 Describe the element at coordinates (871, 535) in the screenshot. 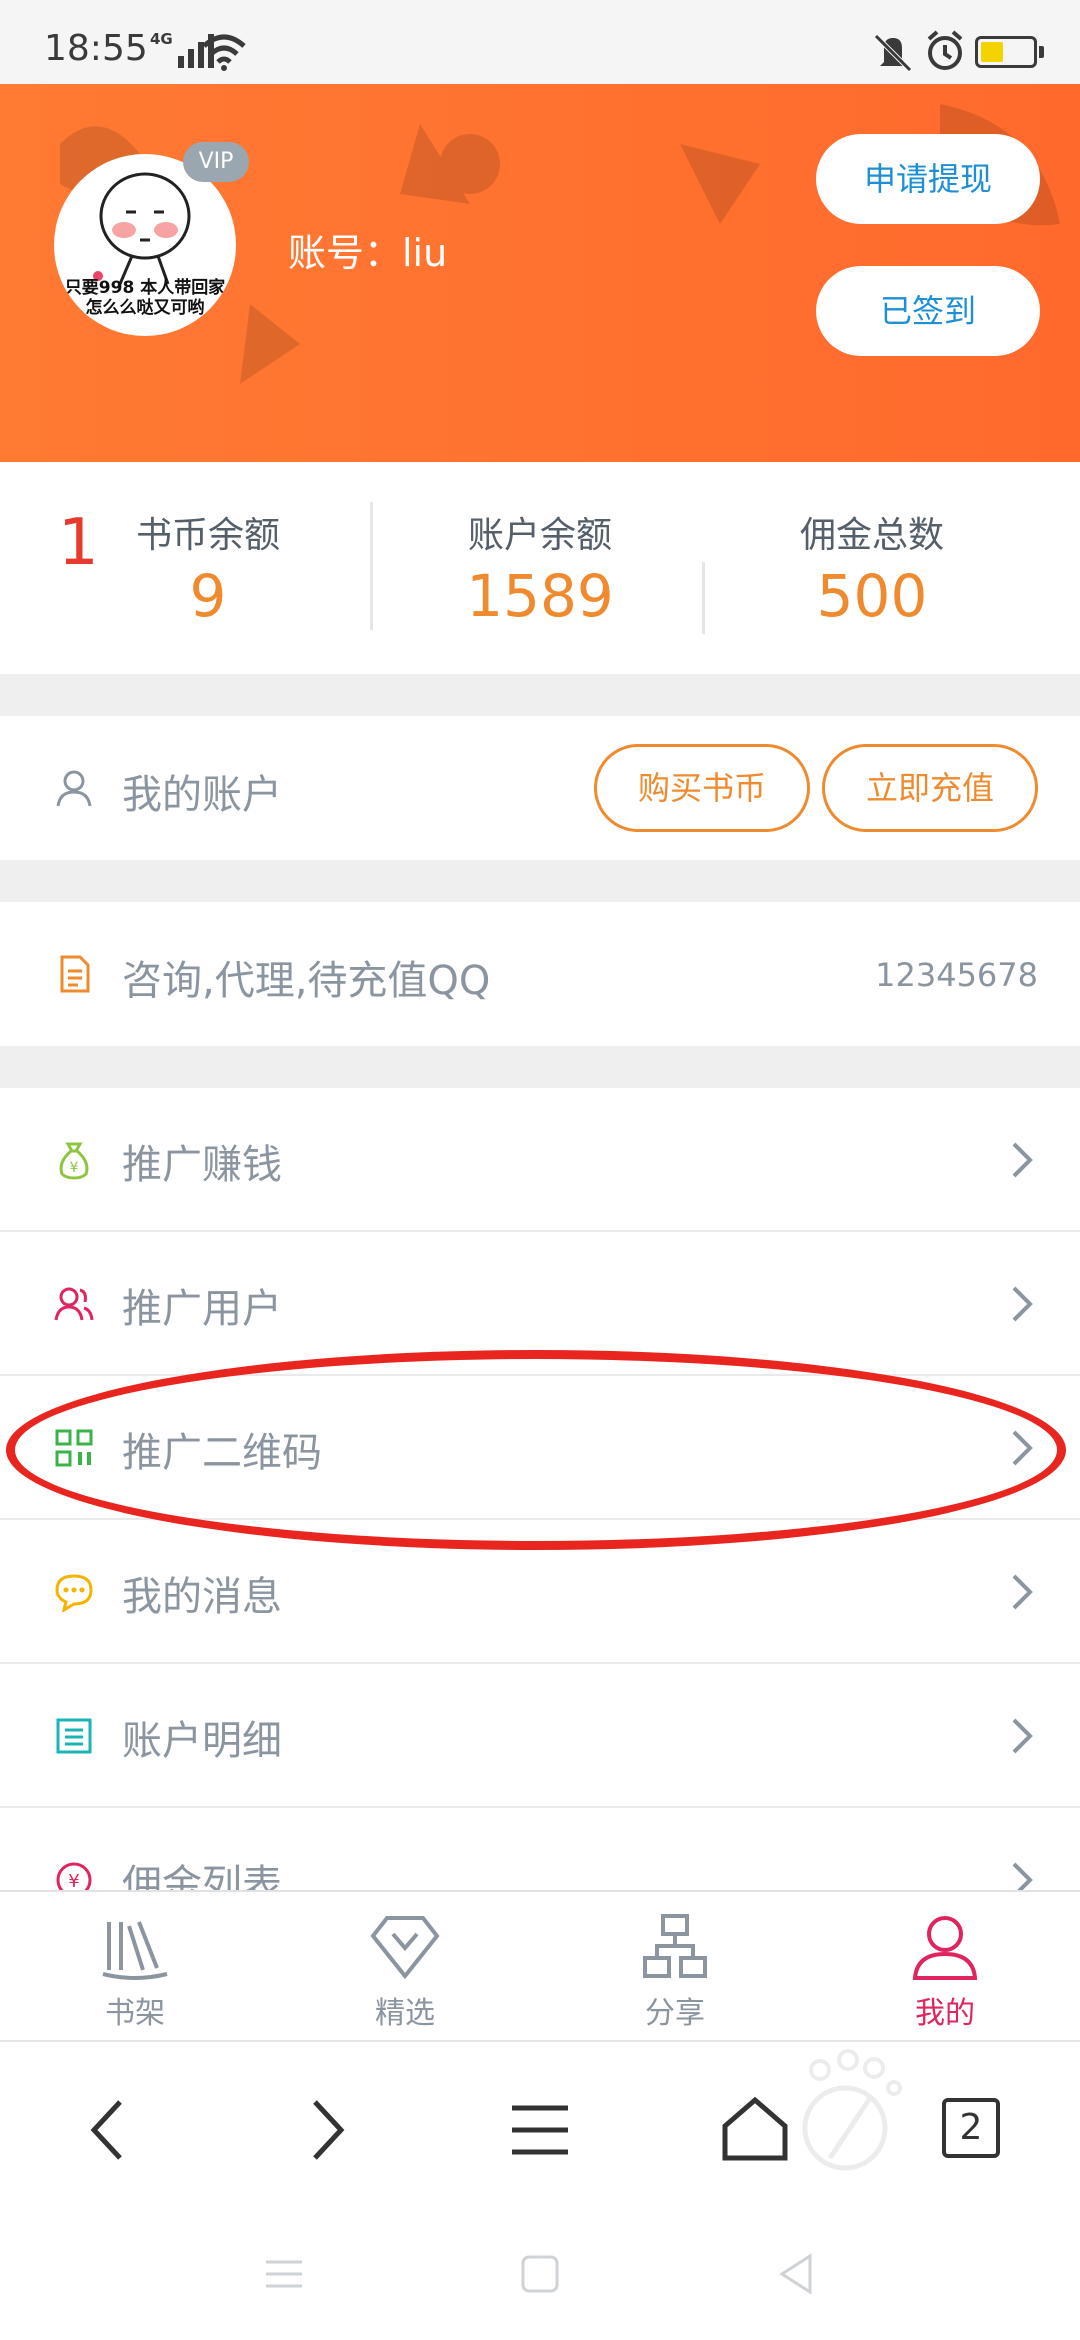

I see `stat-label: 佣金总数` at that location.